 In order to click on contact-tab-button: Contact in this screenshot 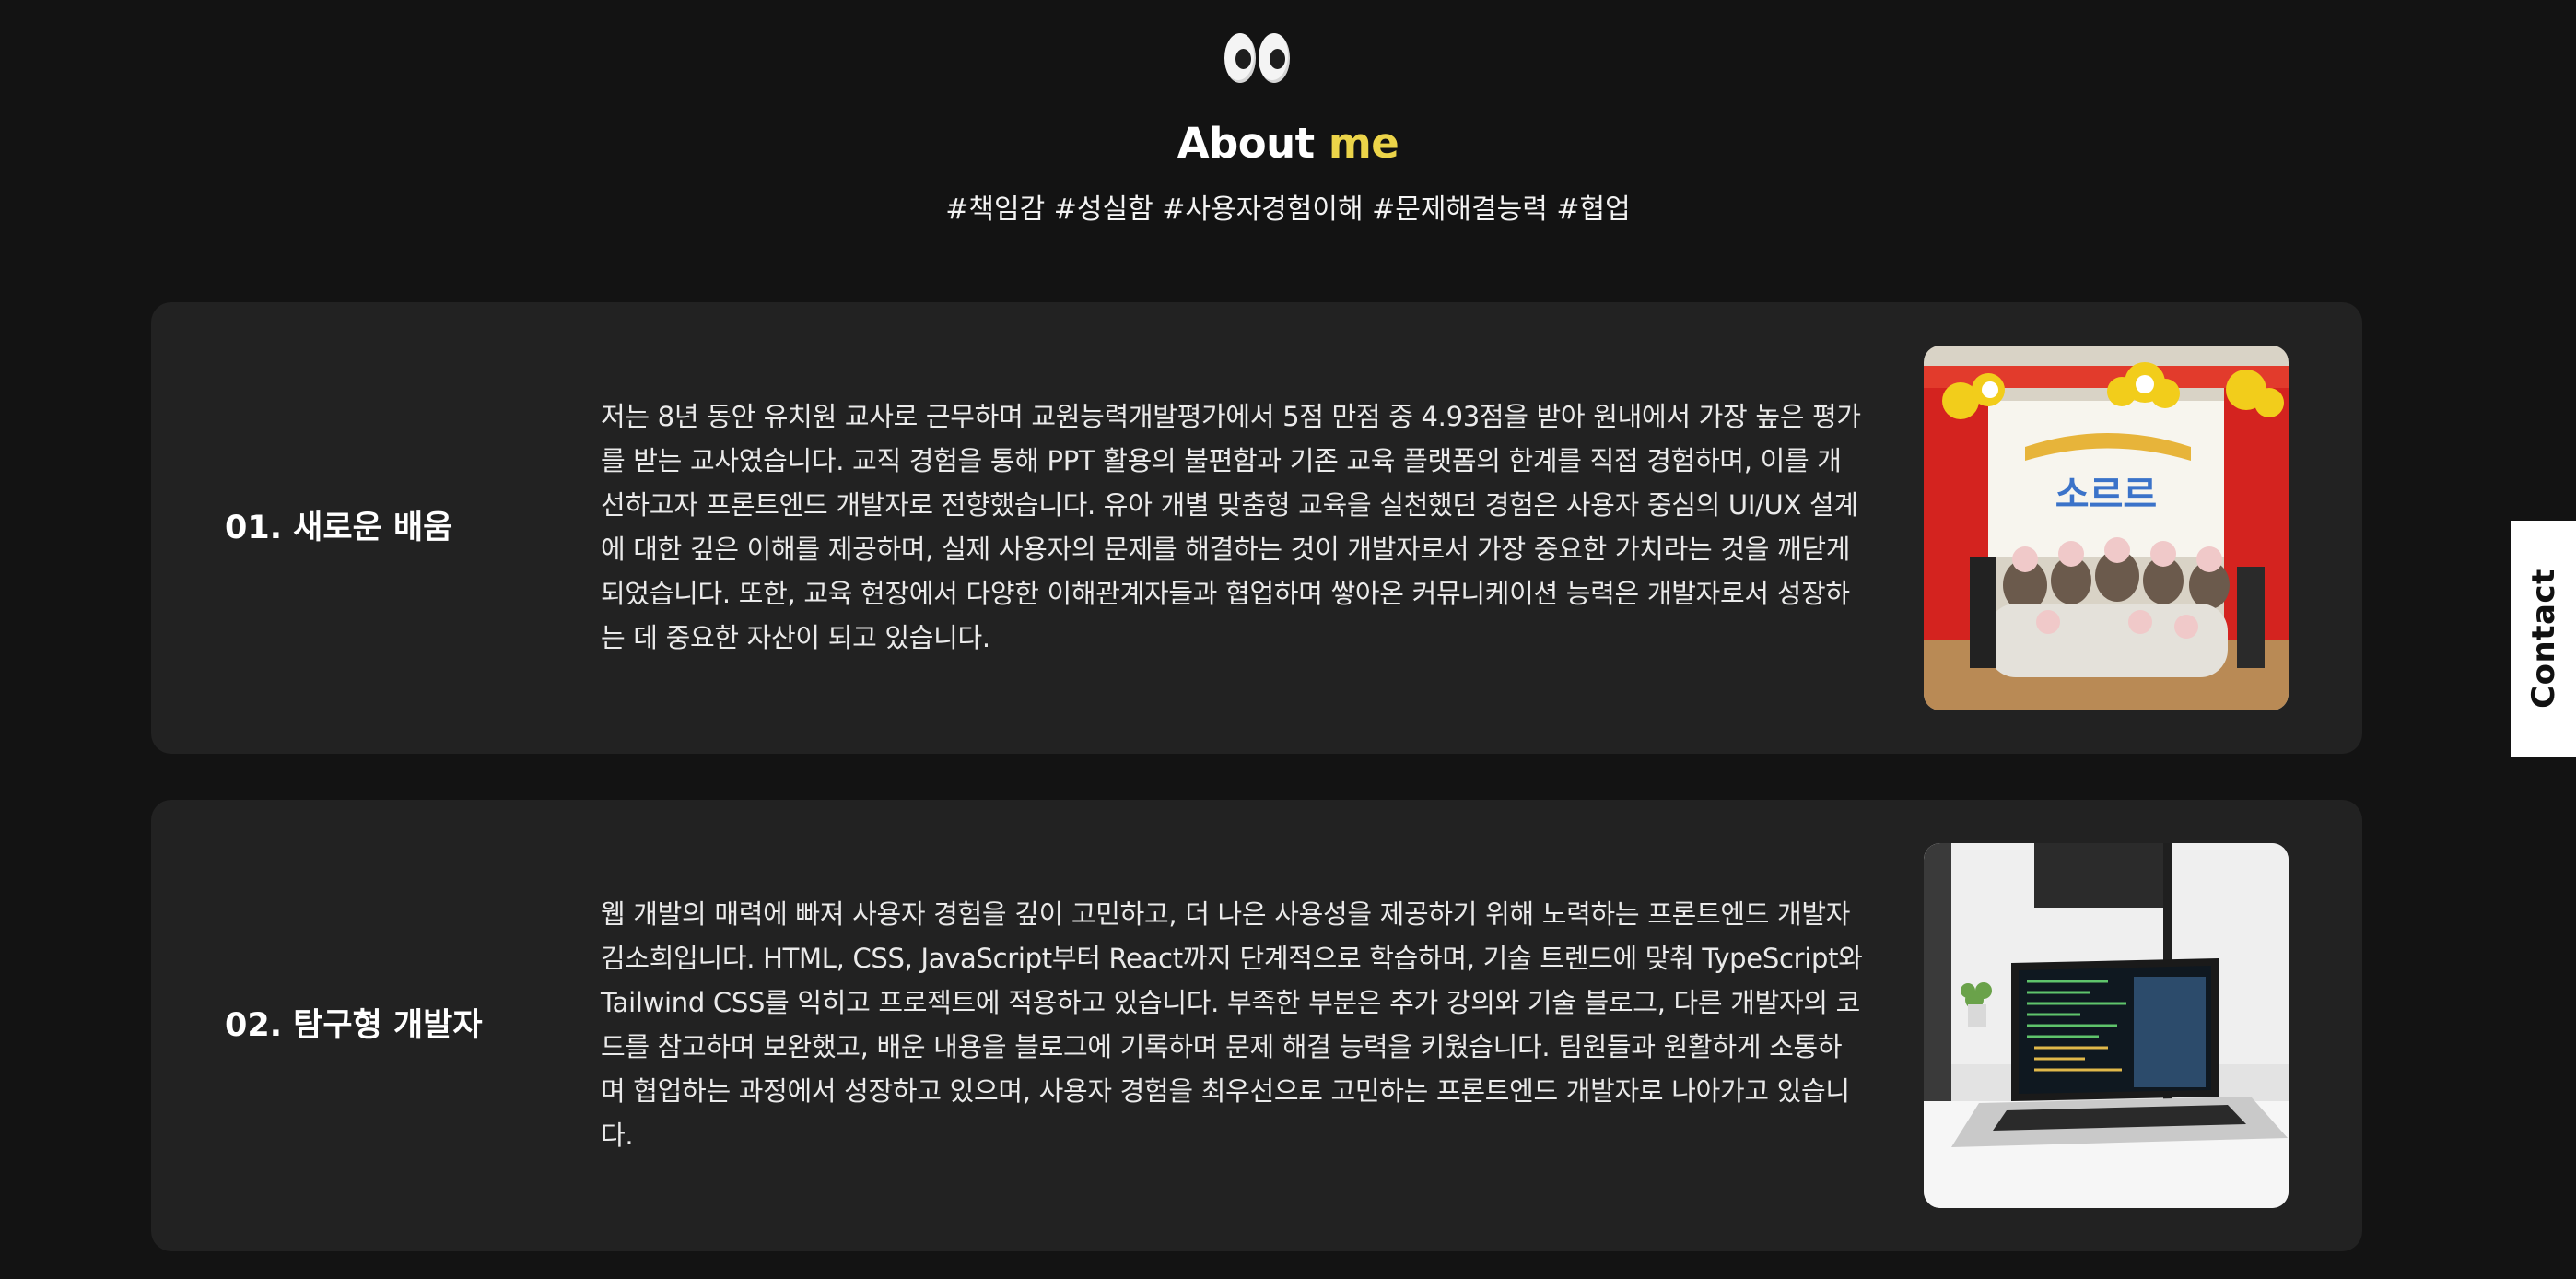, I will do `click(2543, 639)`.